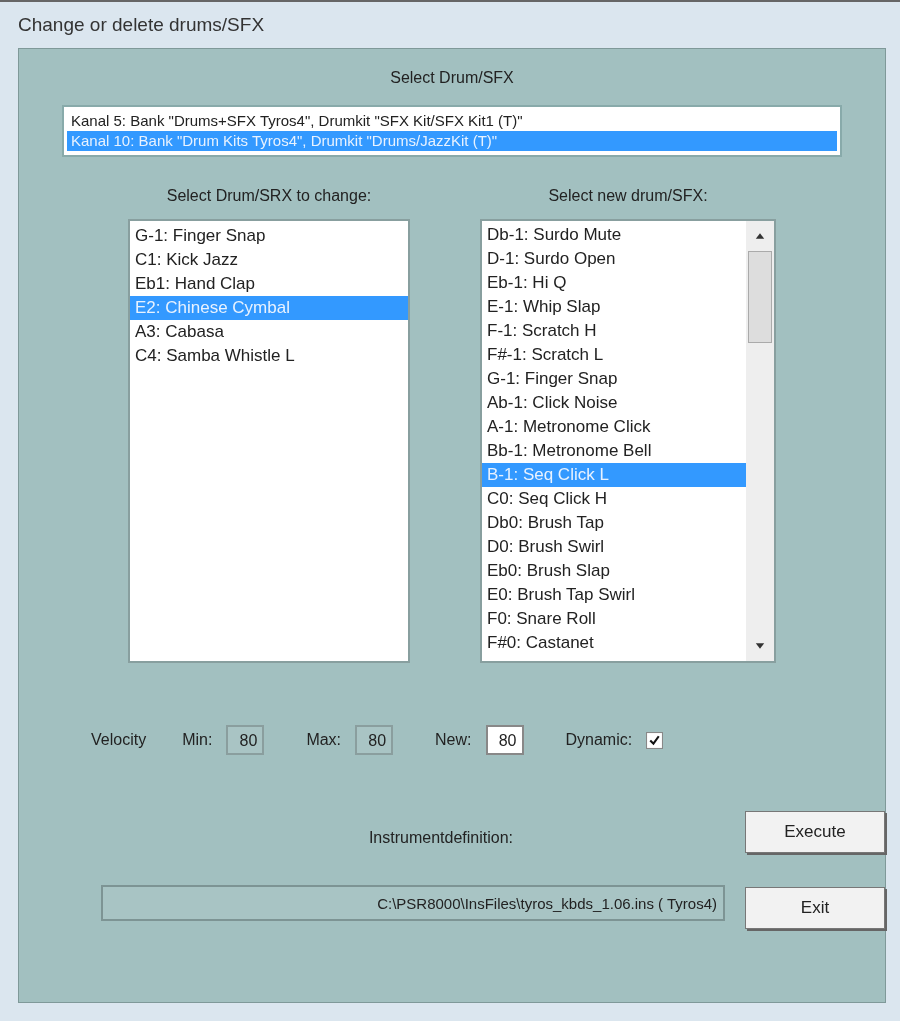  What do you see at coordinates (245, 740) in the screenshot?
I see `min-field: 80` at bounding box center [245, 740].